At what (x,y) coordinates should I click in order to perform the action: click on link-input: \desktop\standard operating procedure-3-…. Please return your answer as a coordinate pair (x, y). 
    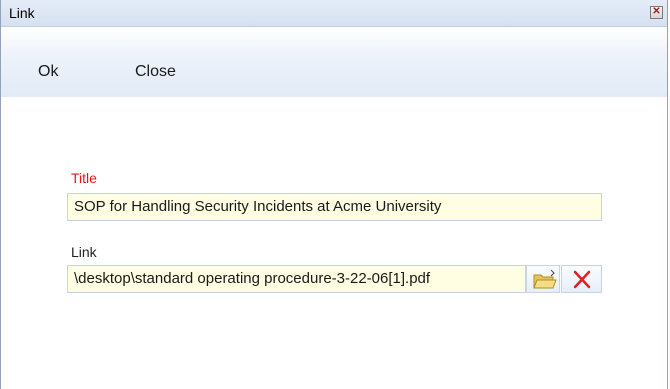
    Looking at the image, I should click on (296, 279).